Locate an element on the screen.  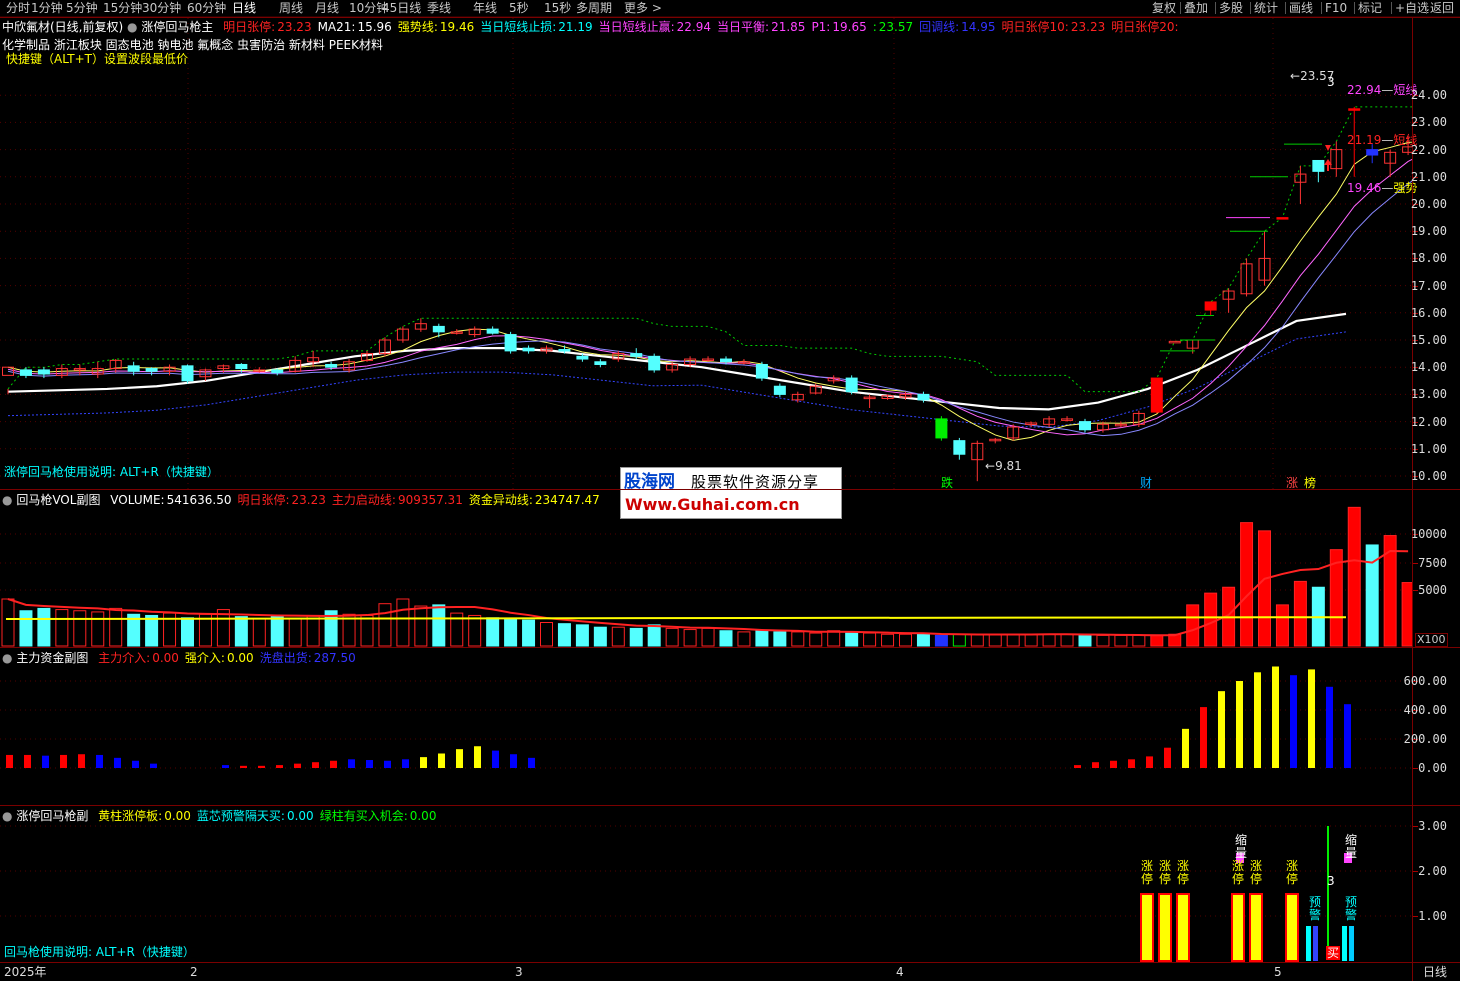
tool-button-2: 多股 is located at coordinates (1231, 8).